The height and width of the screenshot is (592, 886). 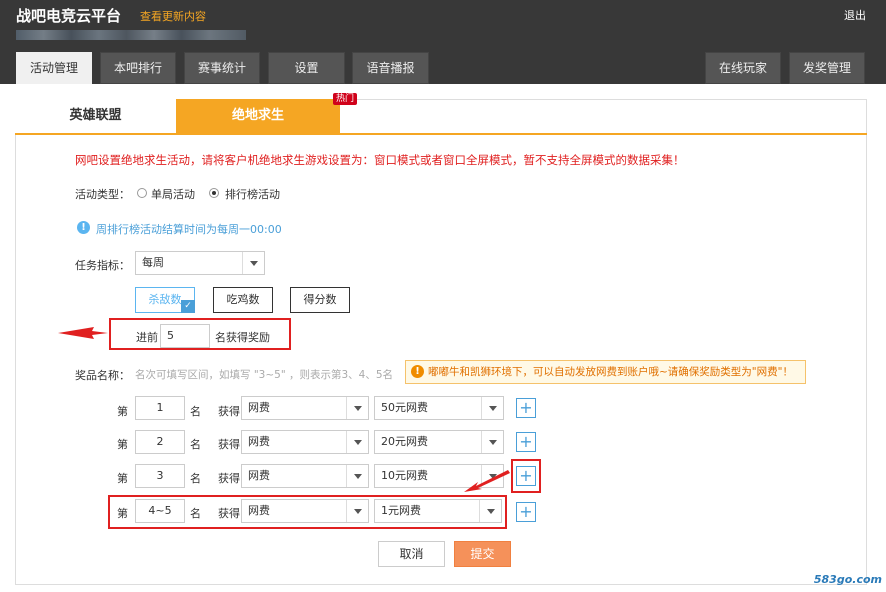 I want to click on add-row-button-2: +, so click(x=526, y=442).